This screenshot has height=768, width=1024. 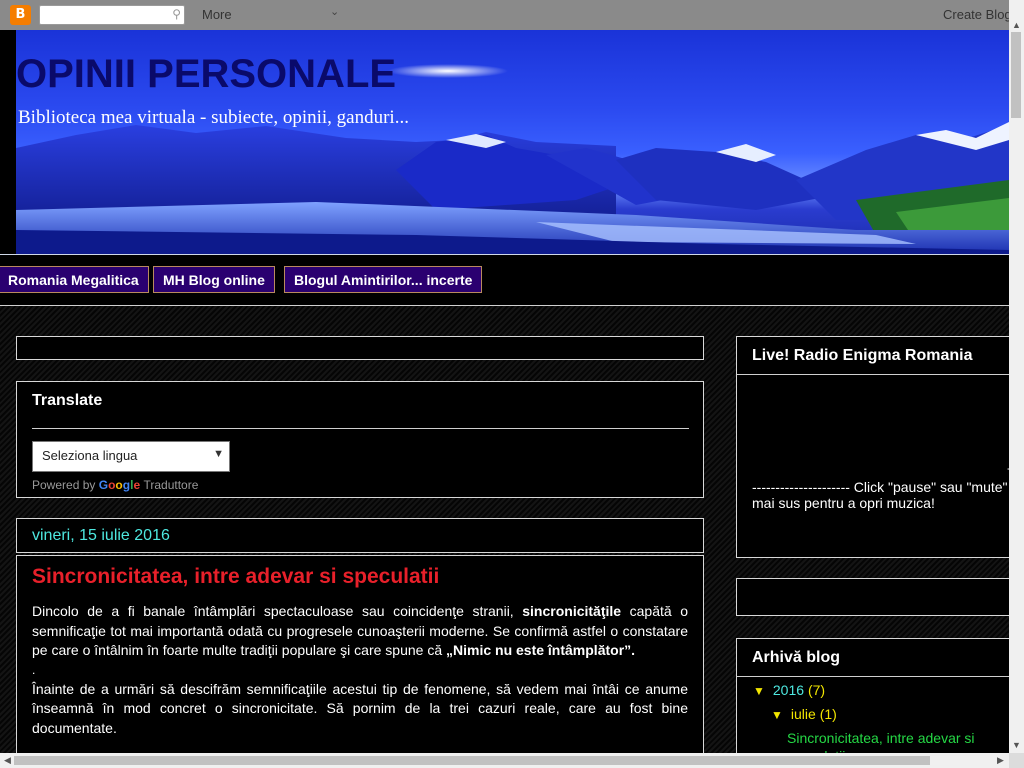 I want to click on more-menu: More, so click(x=217, y=14).